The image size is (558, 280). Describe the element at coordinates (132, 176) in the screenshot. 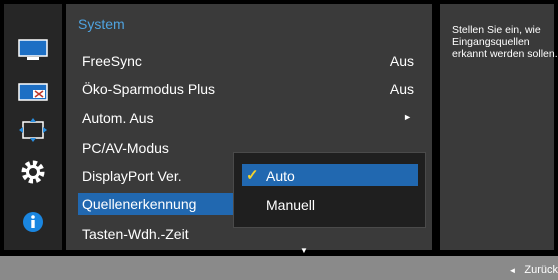

I see `menu-item-label: DisplayPort Ver.` at that location.